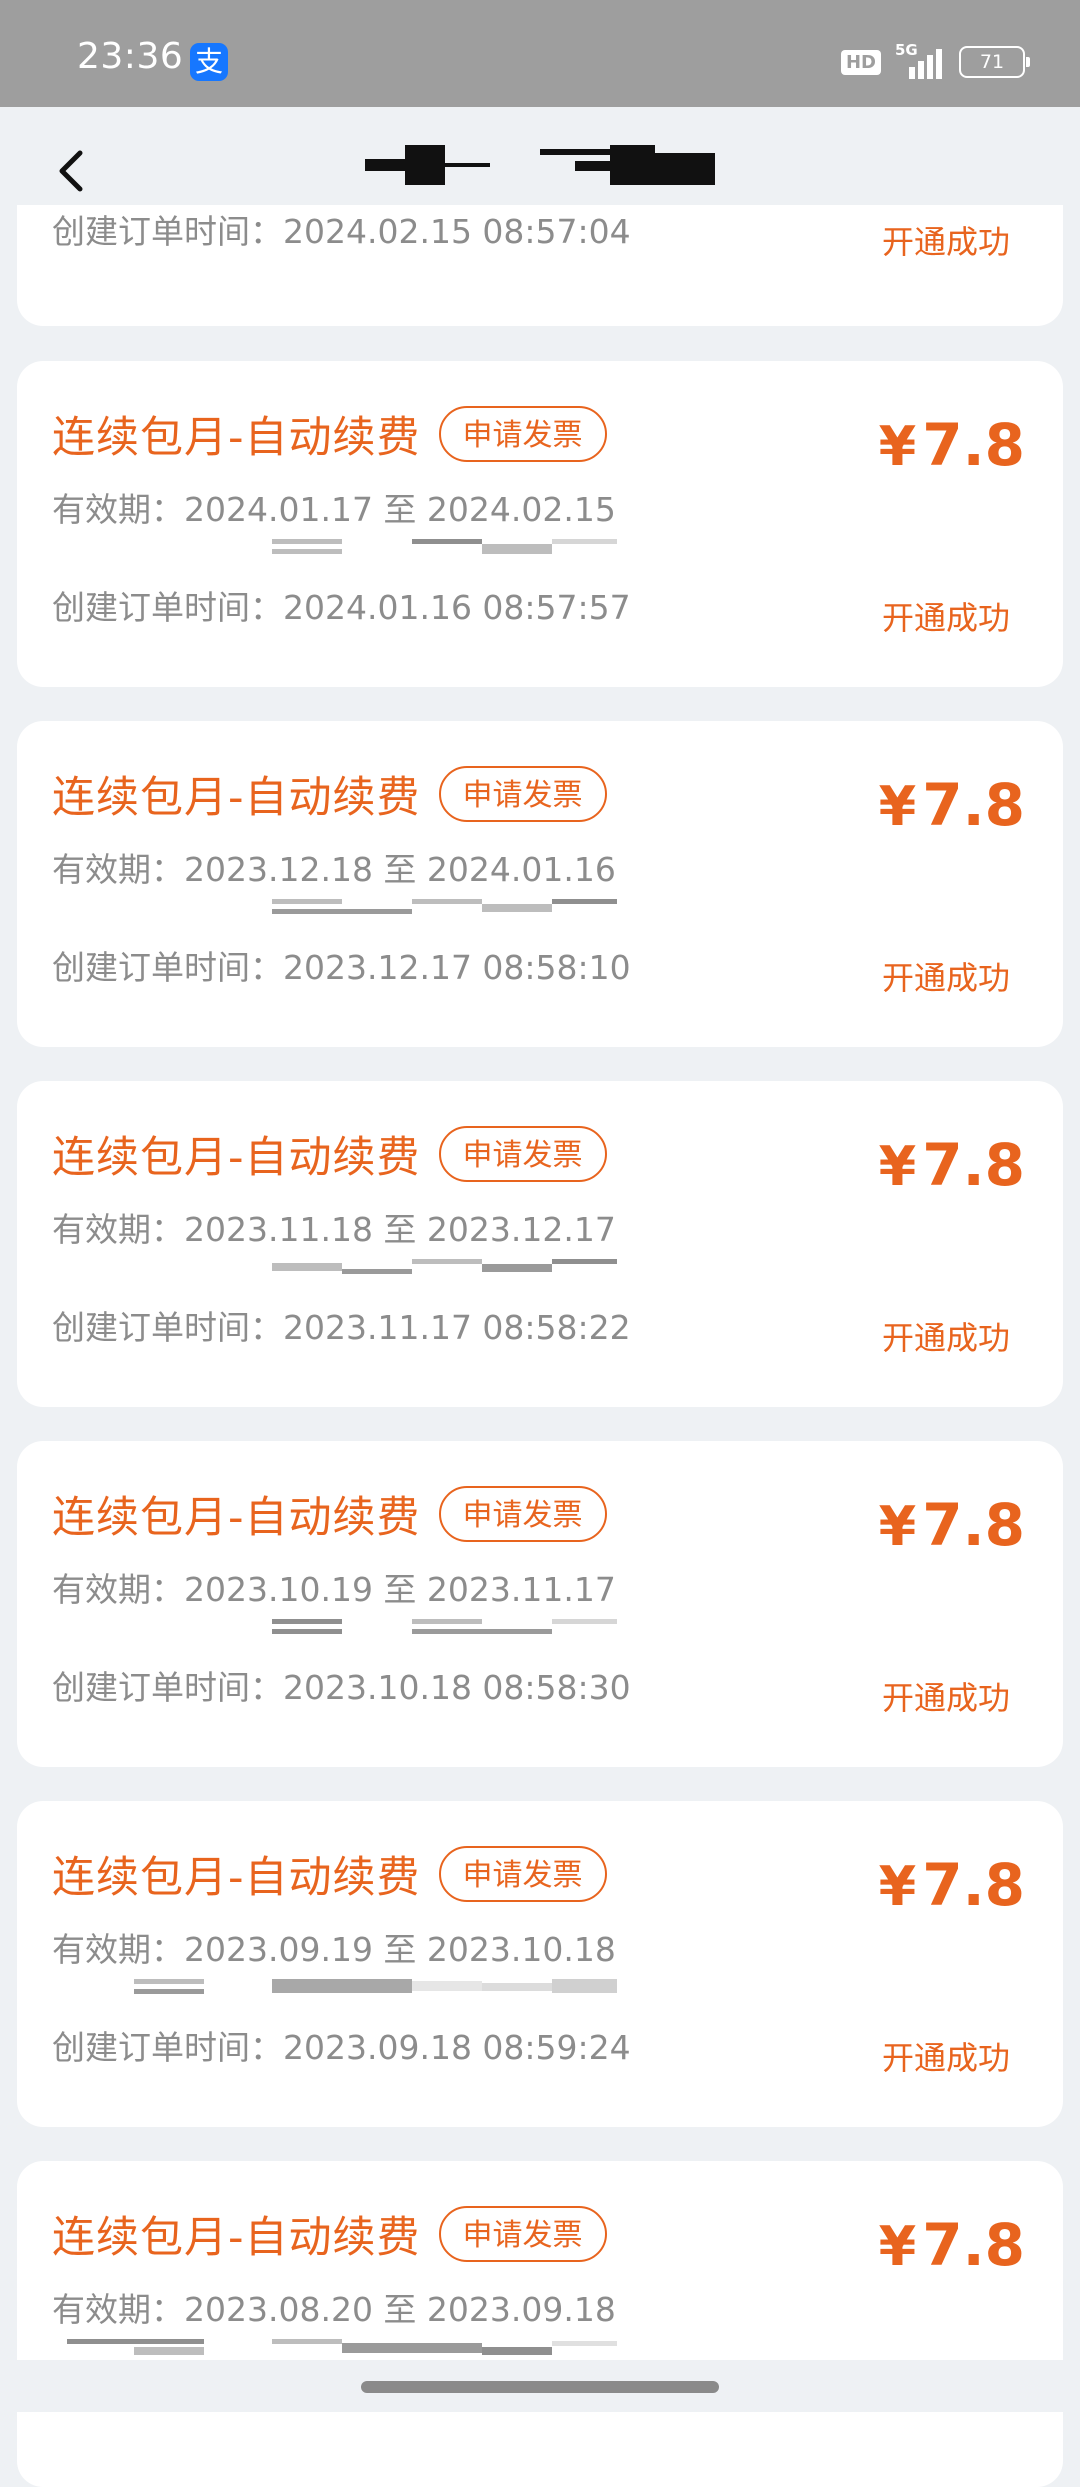 This screenshot has height=2487, width=1080. Describe the element at coordinates (334, 1589) in the screenshot. I see `order-validity: 有效期：2023.10.19 至 2023.11.17` at that location.